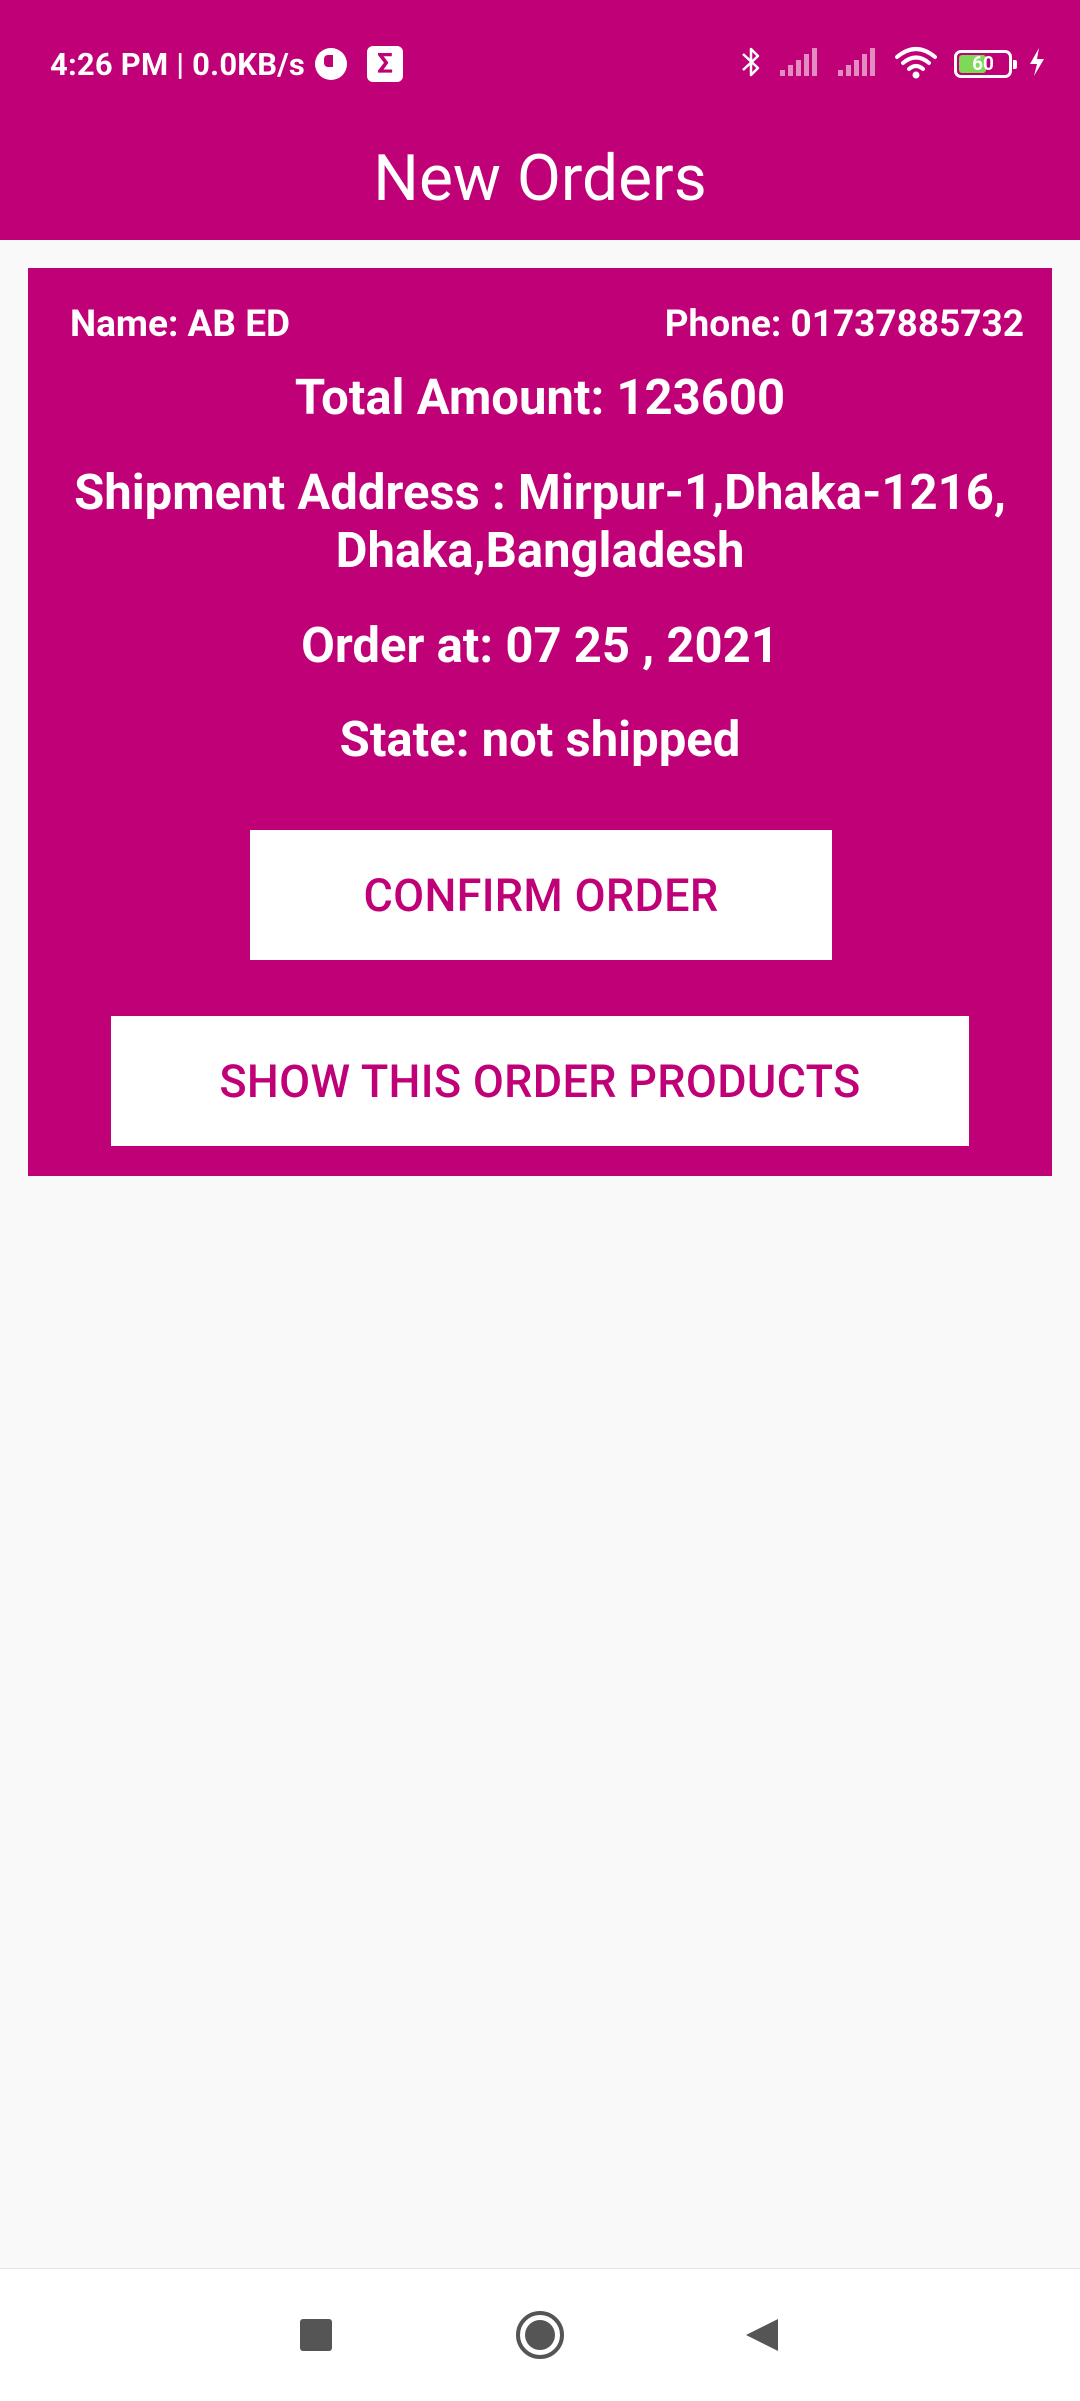  Describe the element at coordinates (540, 492) in the screenshot. I see `shipment-address-line1: Shipment Address : Mirpur-1,Dhaka-1216,` at that location.